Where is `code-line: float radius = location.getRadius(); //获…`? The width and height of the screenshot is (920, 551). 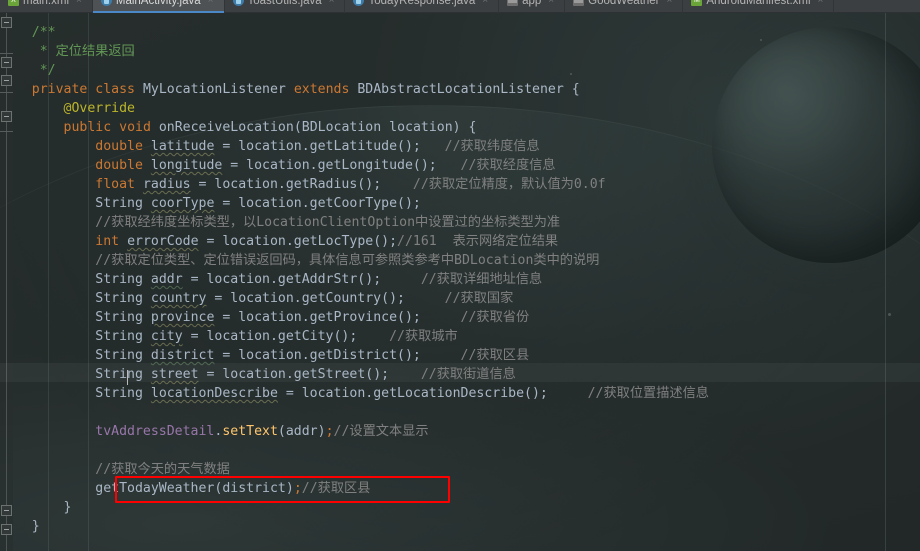
code-line: float radius = location.getRadius(); //获… is located at coordinates (460, 184).